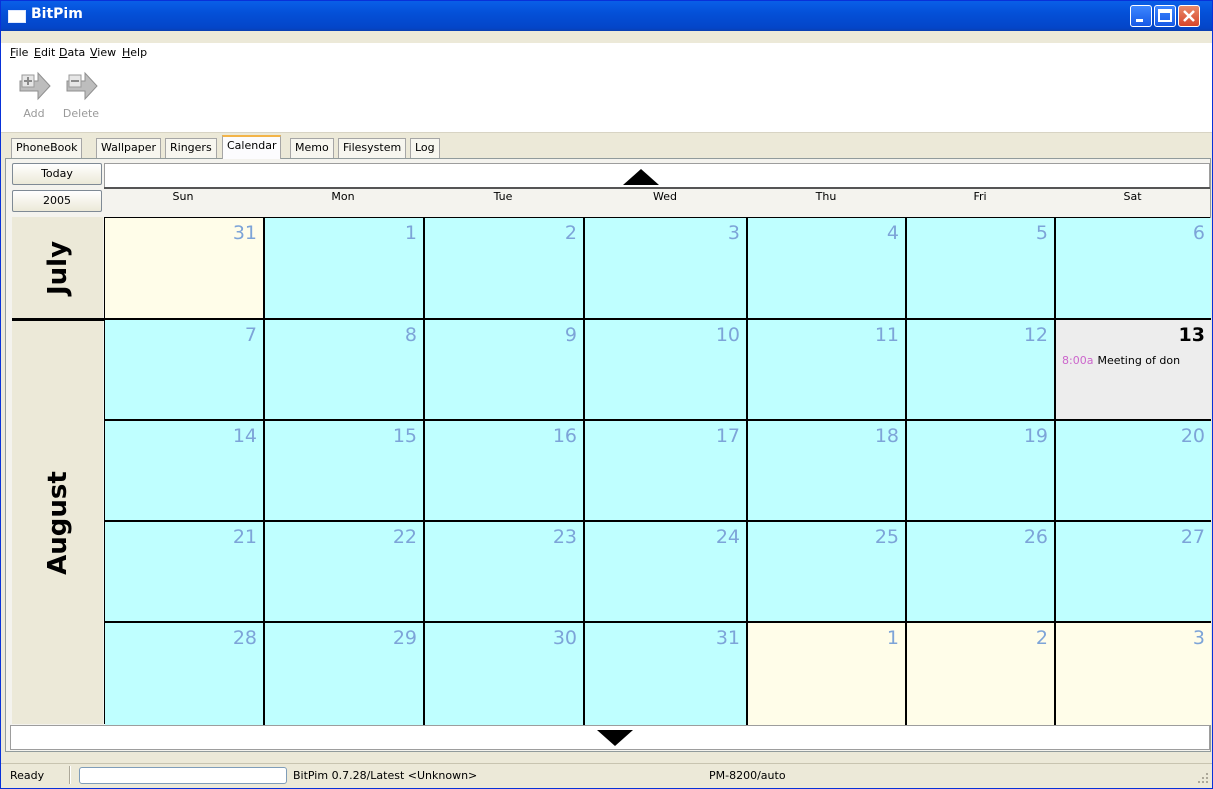 This screenshot has width=1213, height=789. What do you see at coordinates (892, 233) in the screenshot?
I see `day-number: 4` at bounding box center [892, 233].